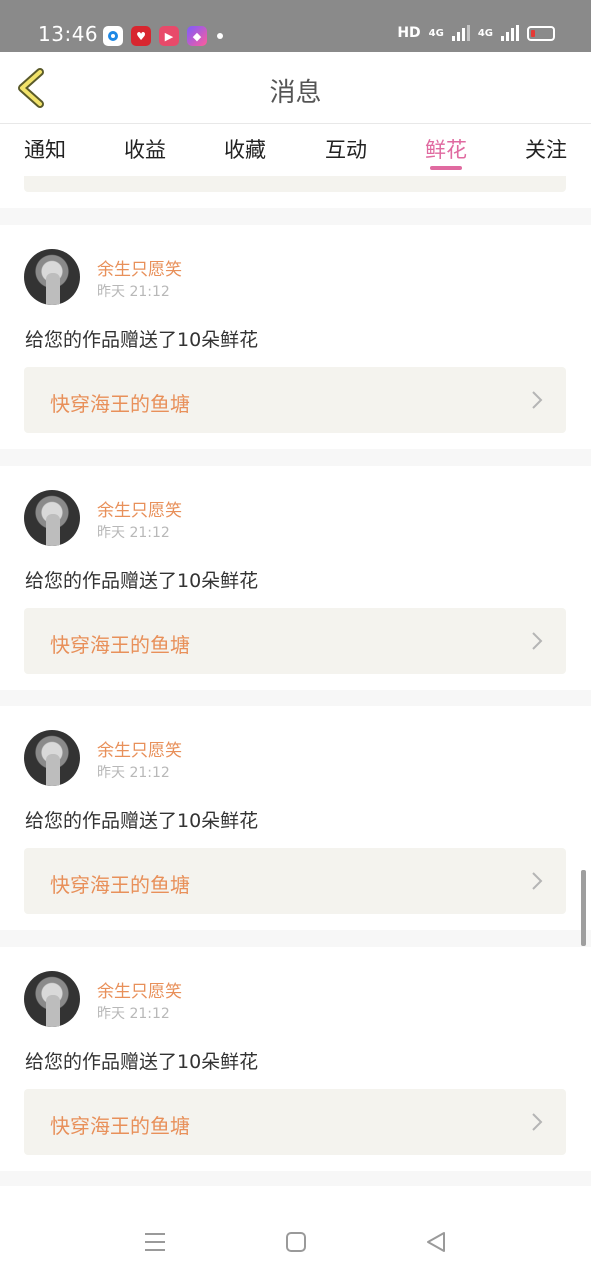 Image resolution: width=591 pixels, height=1280 pixels. I want to click on tab-flowers: 鲜花, so click(446, 149).